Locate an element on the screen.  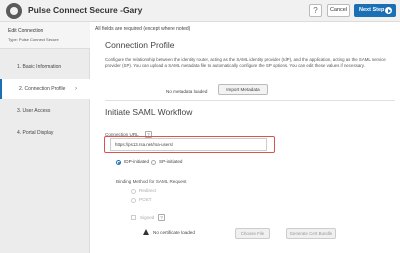
sp-initiated-label: SP-initiated is located at coordinates (171, 161).